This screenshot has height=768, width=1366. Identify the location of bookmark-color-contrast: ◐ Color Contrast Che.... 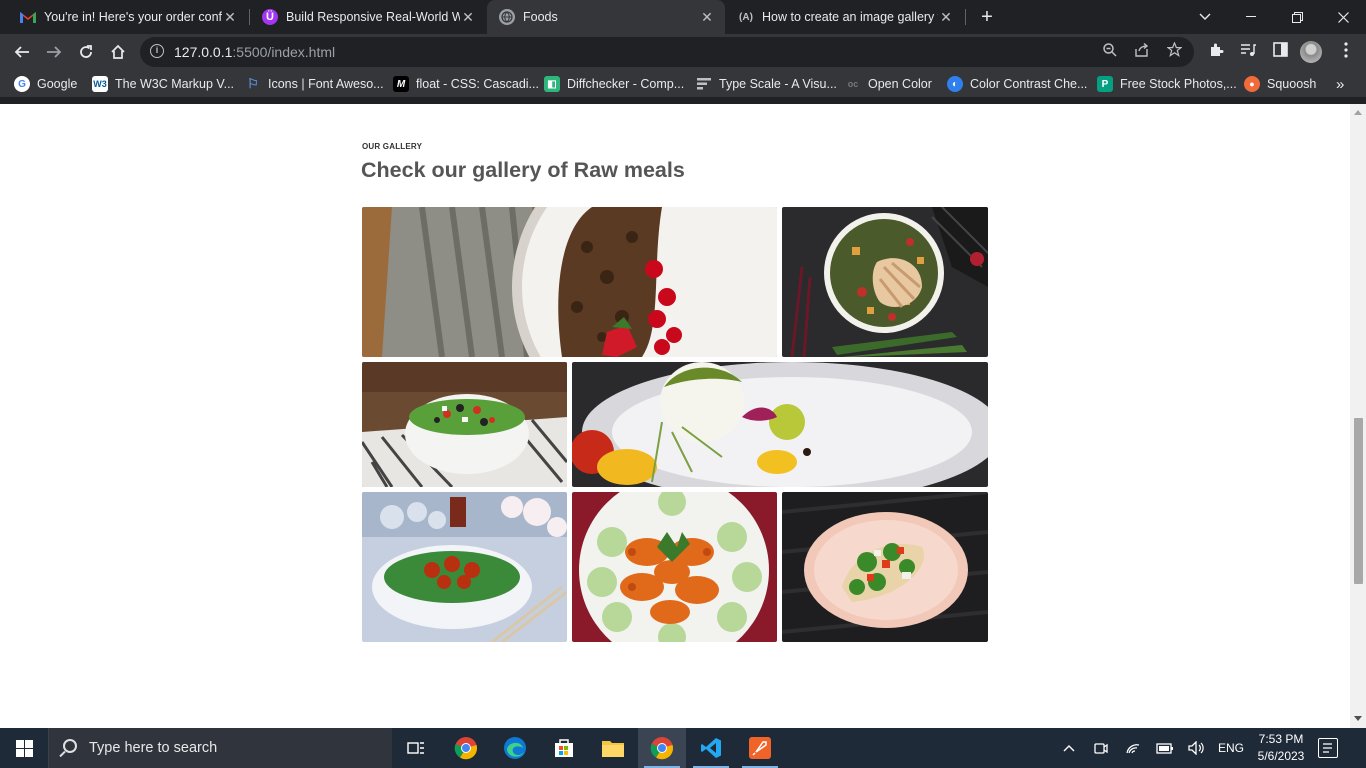
(1017, 84).